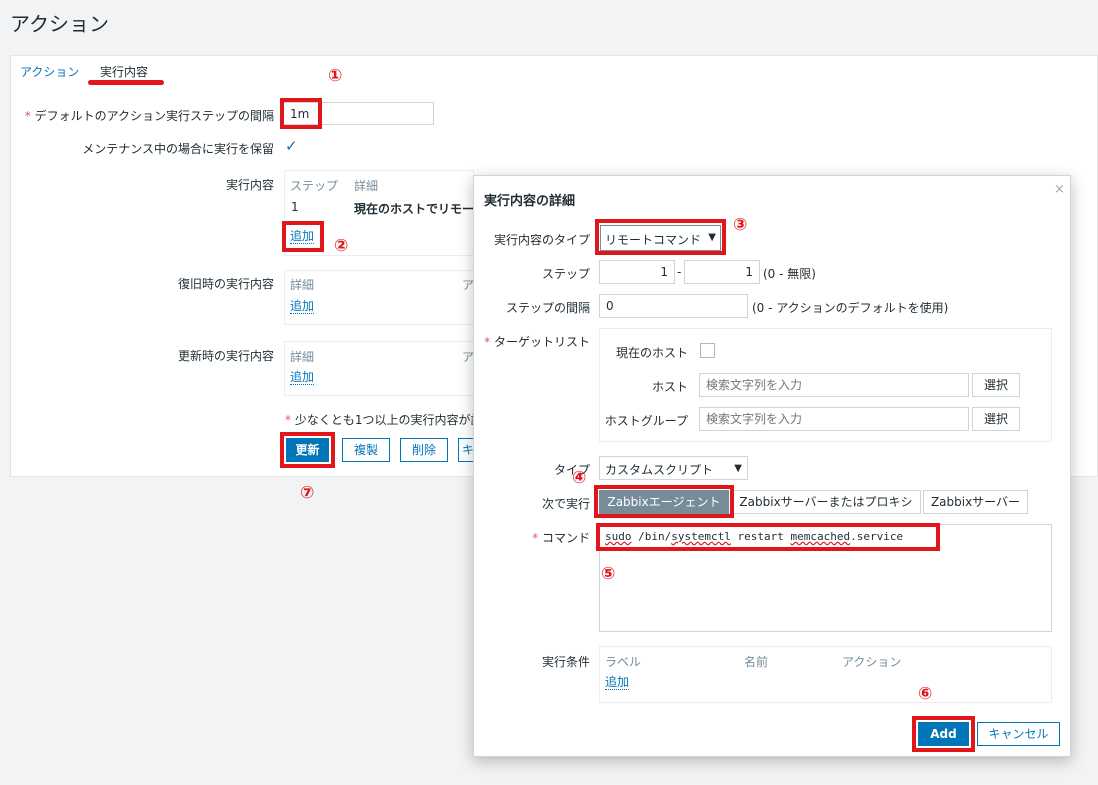  Describe the element at coordinates (850, 308) in the screenshot. I see `step-duration-hint: (0 - アクションのデフォルトを使用)` at that location.